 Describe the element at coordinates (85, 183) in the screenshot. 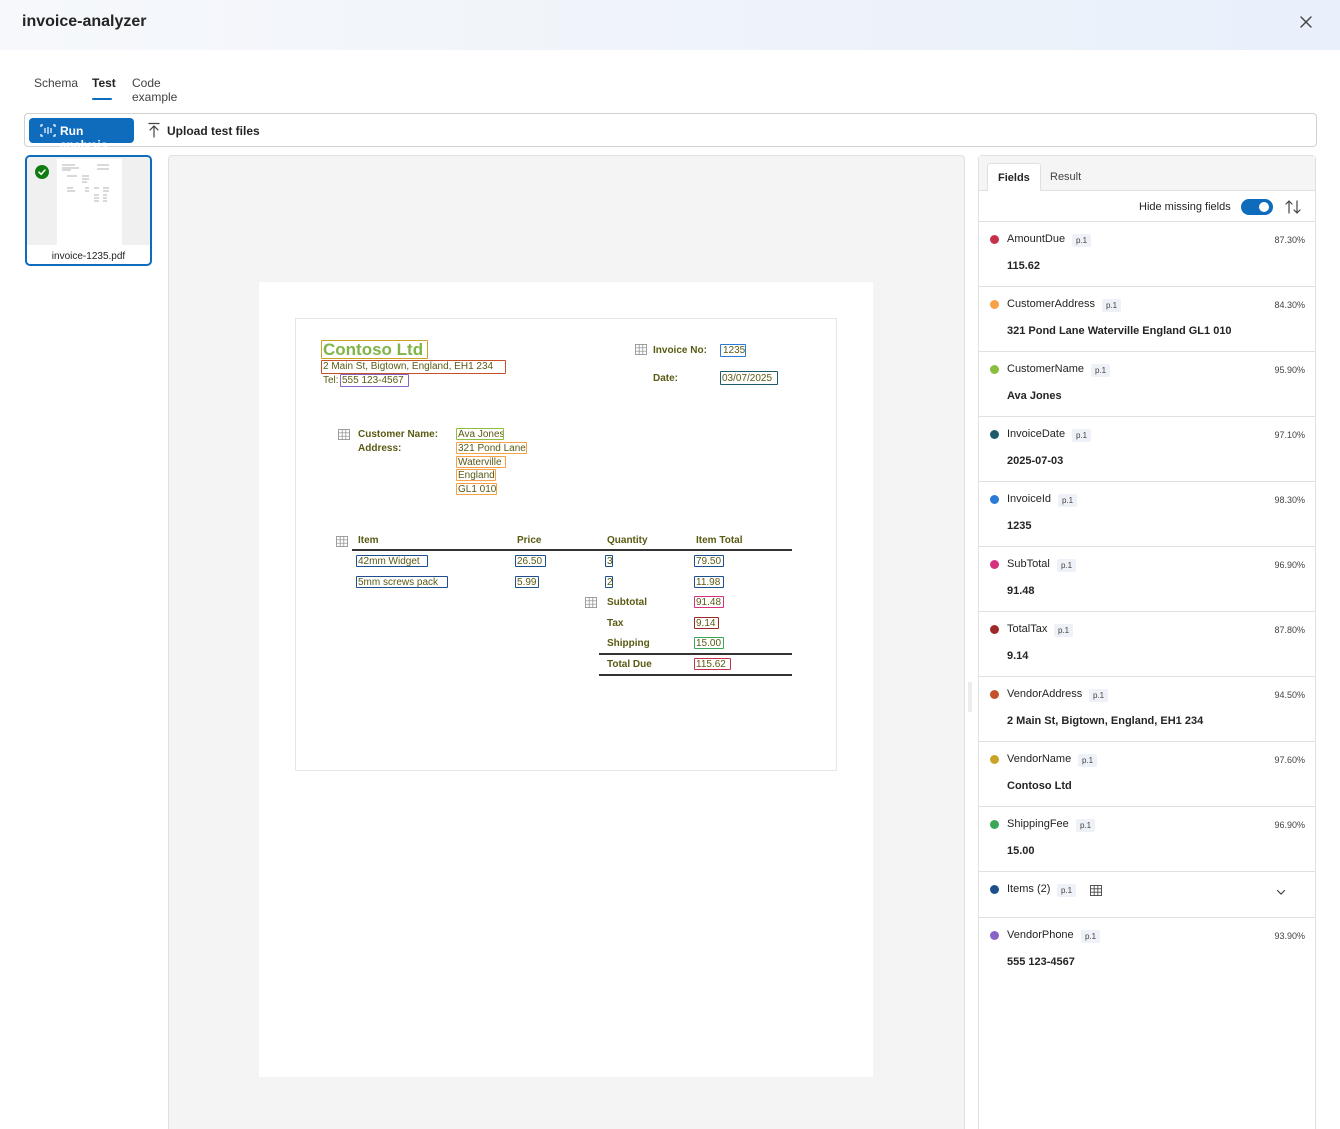

I see `thumbnail-lines` at that location.